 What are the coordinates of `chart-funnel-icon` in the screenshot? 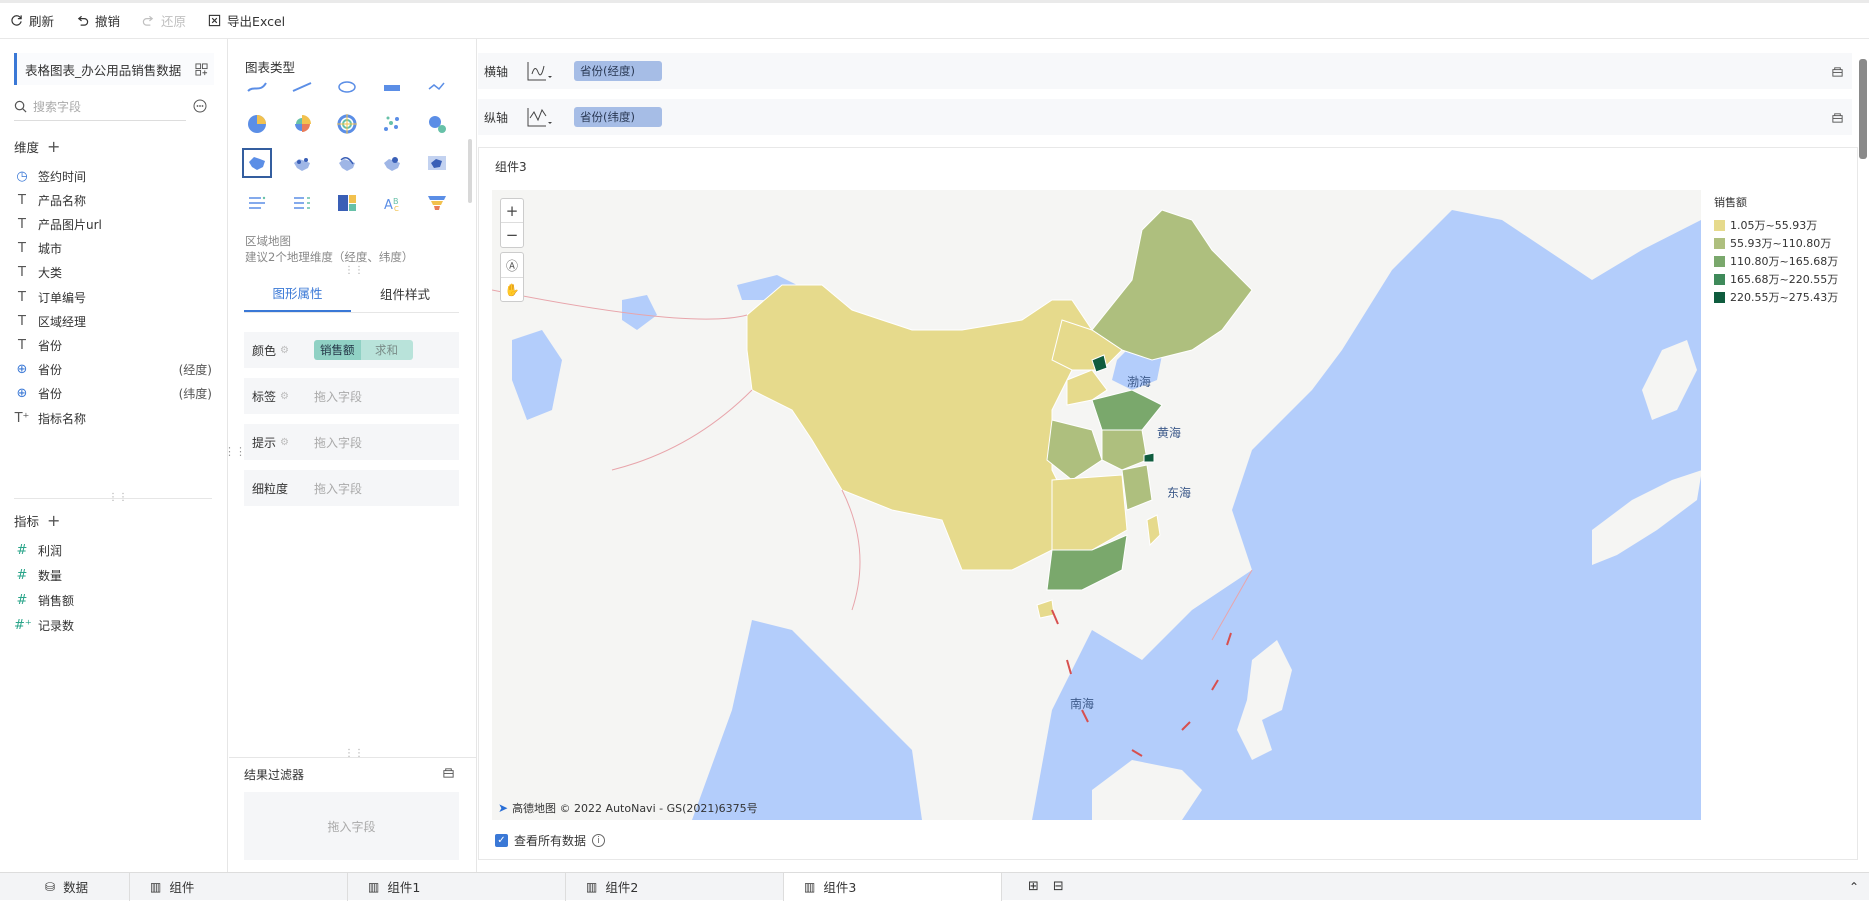 It's located at (437, 203).